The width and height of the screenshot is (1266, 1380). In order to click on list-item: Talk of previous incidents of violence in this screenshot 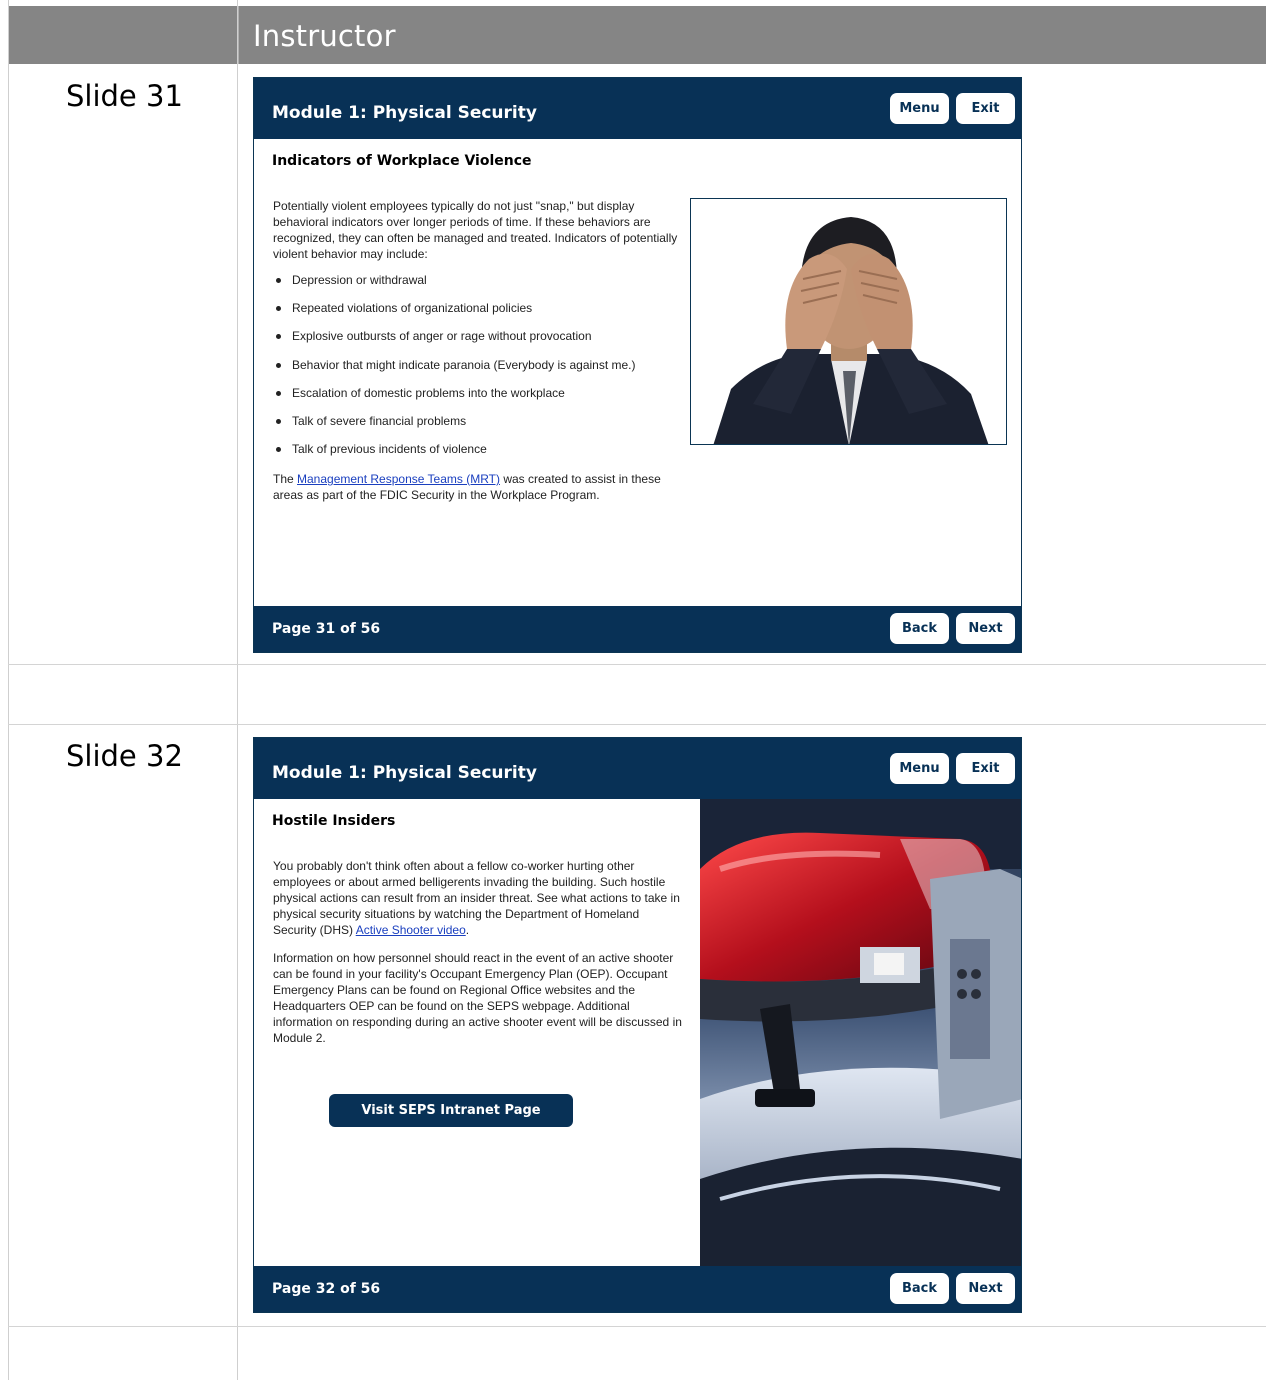, I will do `click(454, 456)`.